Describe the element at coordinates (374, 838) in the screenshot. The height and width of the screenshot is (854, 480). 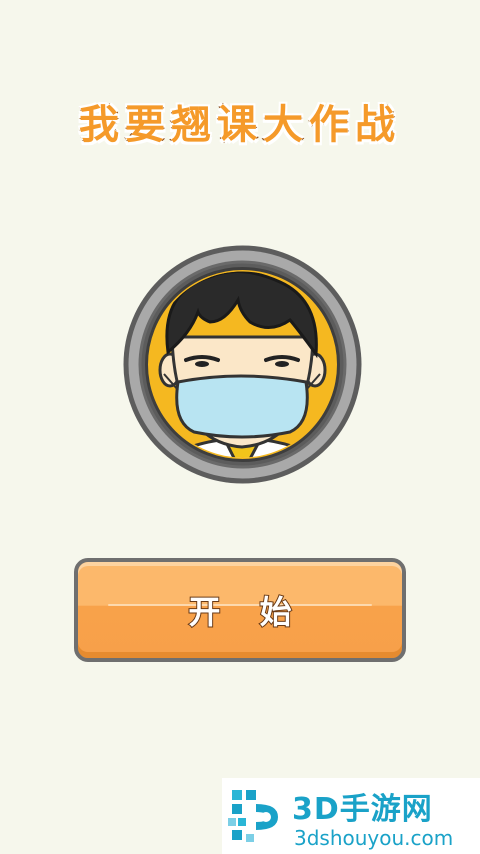
I see `watermark-url: 3dshouyou.com` at that location.